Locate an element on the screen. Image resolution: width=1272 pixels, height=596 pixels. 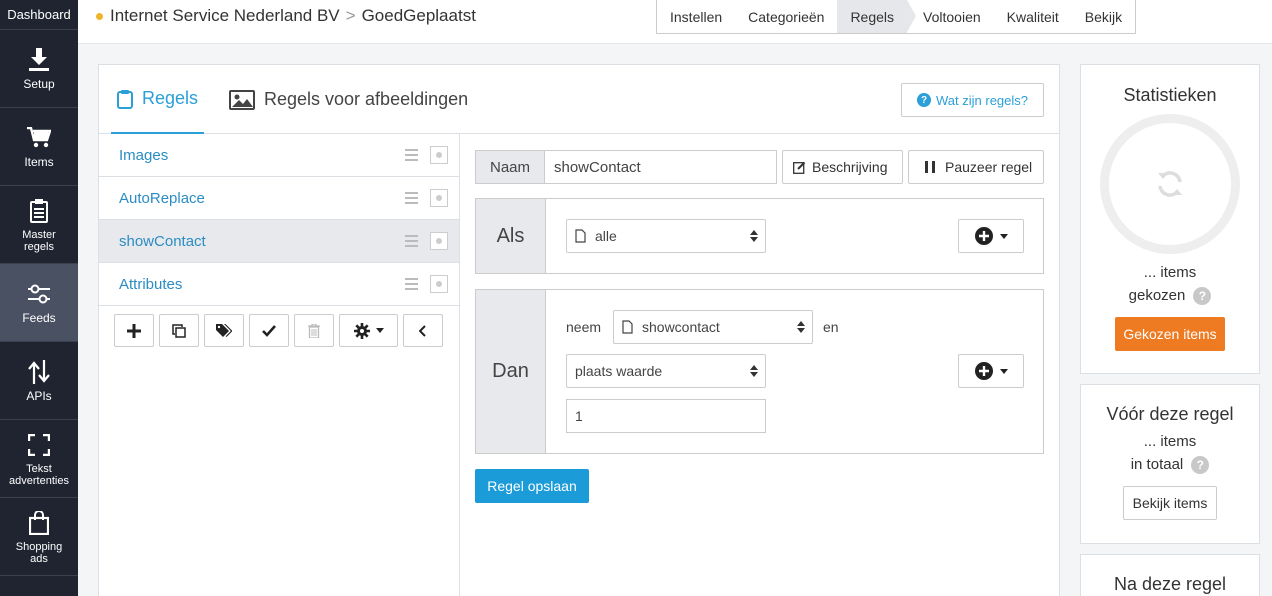
description-label: Beschrijving is located at coordinates (850, 167).